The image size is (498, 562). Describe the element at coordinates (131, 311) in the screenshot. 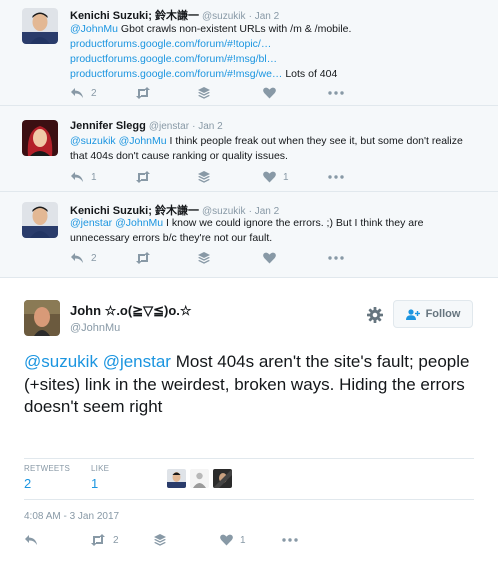

I see `author-name: John ☆.o(≧▽≦)o.☆` at that location.